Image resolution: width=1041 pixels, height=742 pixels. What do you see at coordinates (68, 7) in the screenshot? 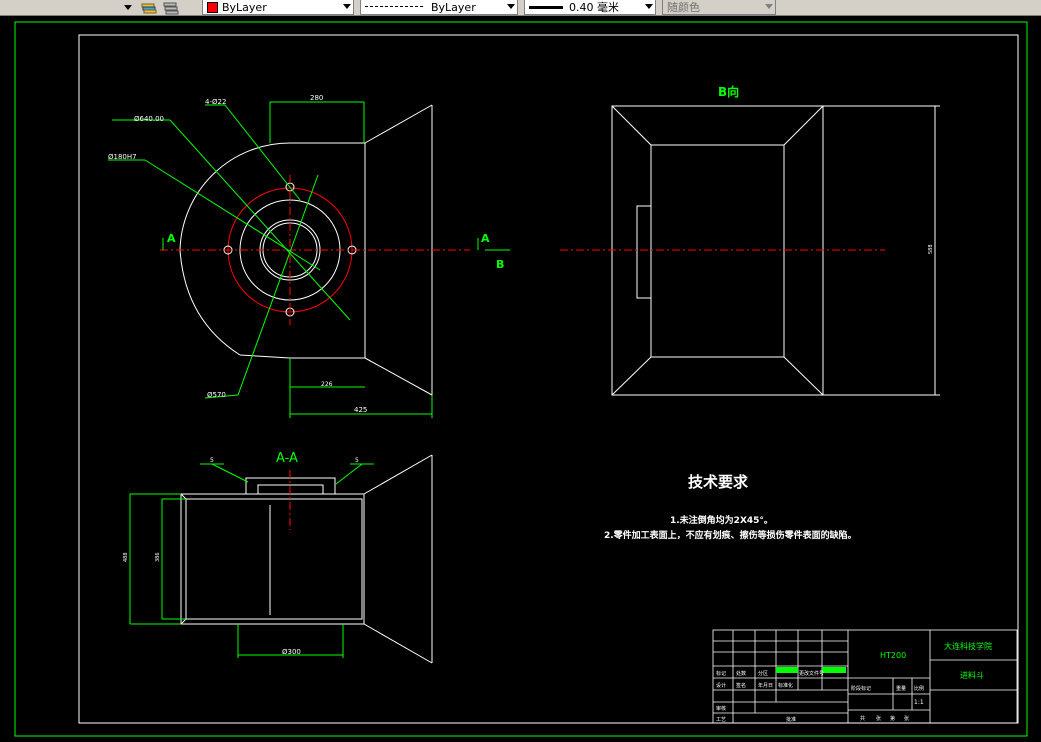
I see `layer-combo-tail` at bounding box center [68, 7].